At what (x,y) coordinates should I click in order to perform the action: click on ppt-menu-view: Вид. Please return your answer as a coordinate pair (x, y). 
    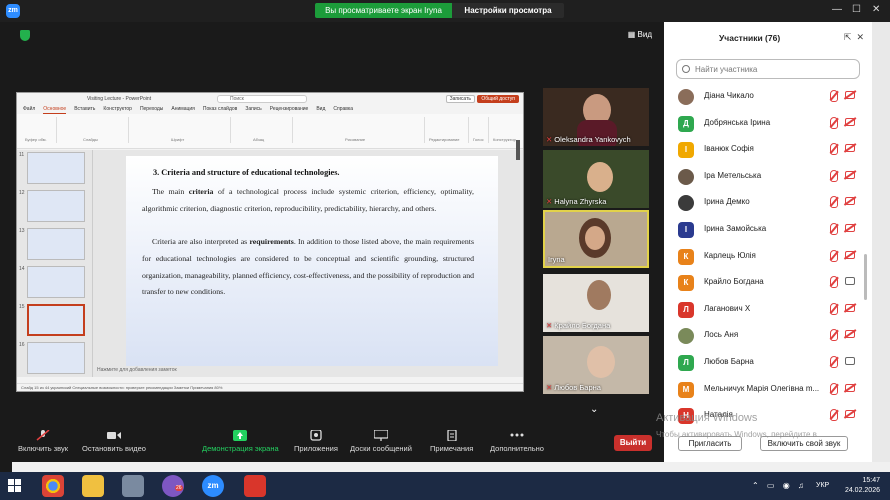
    Looking at the image, I should click on (320, 109).